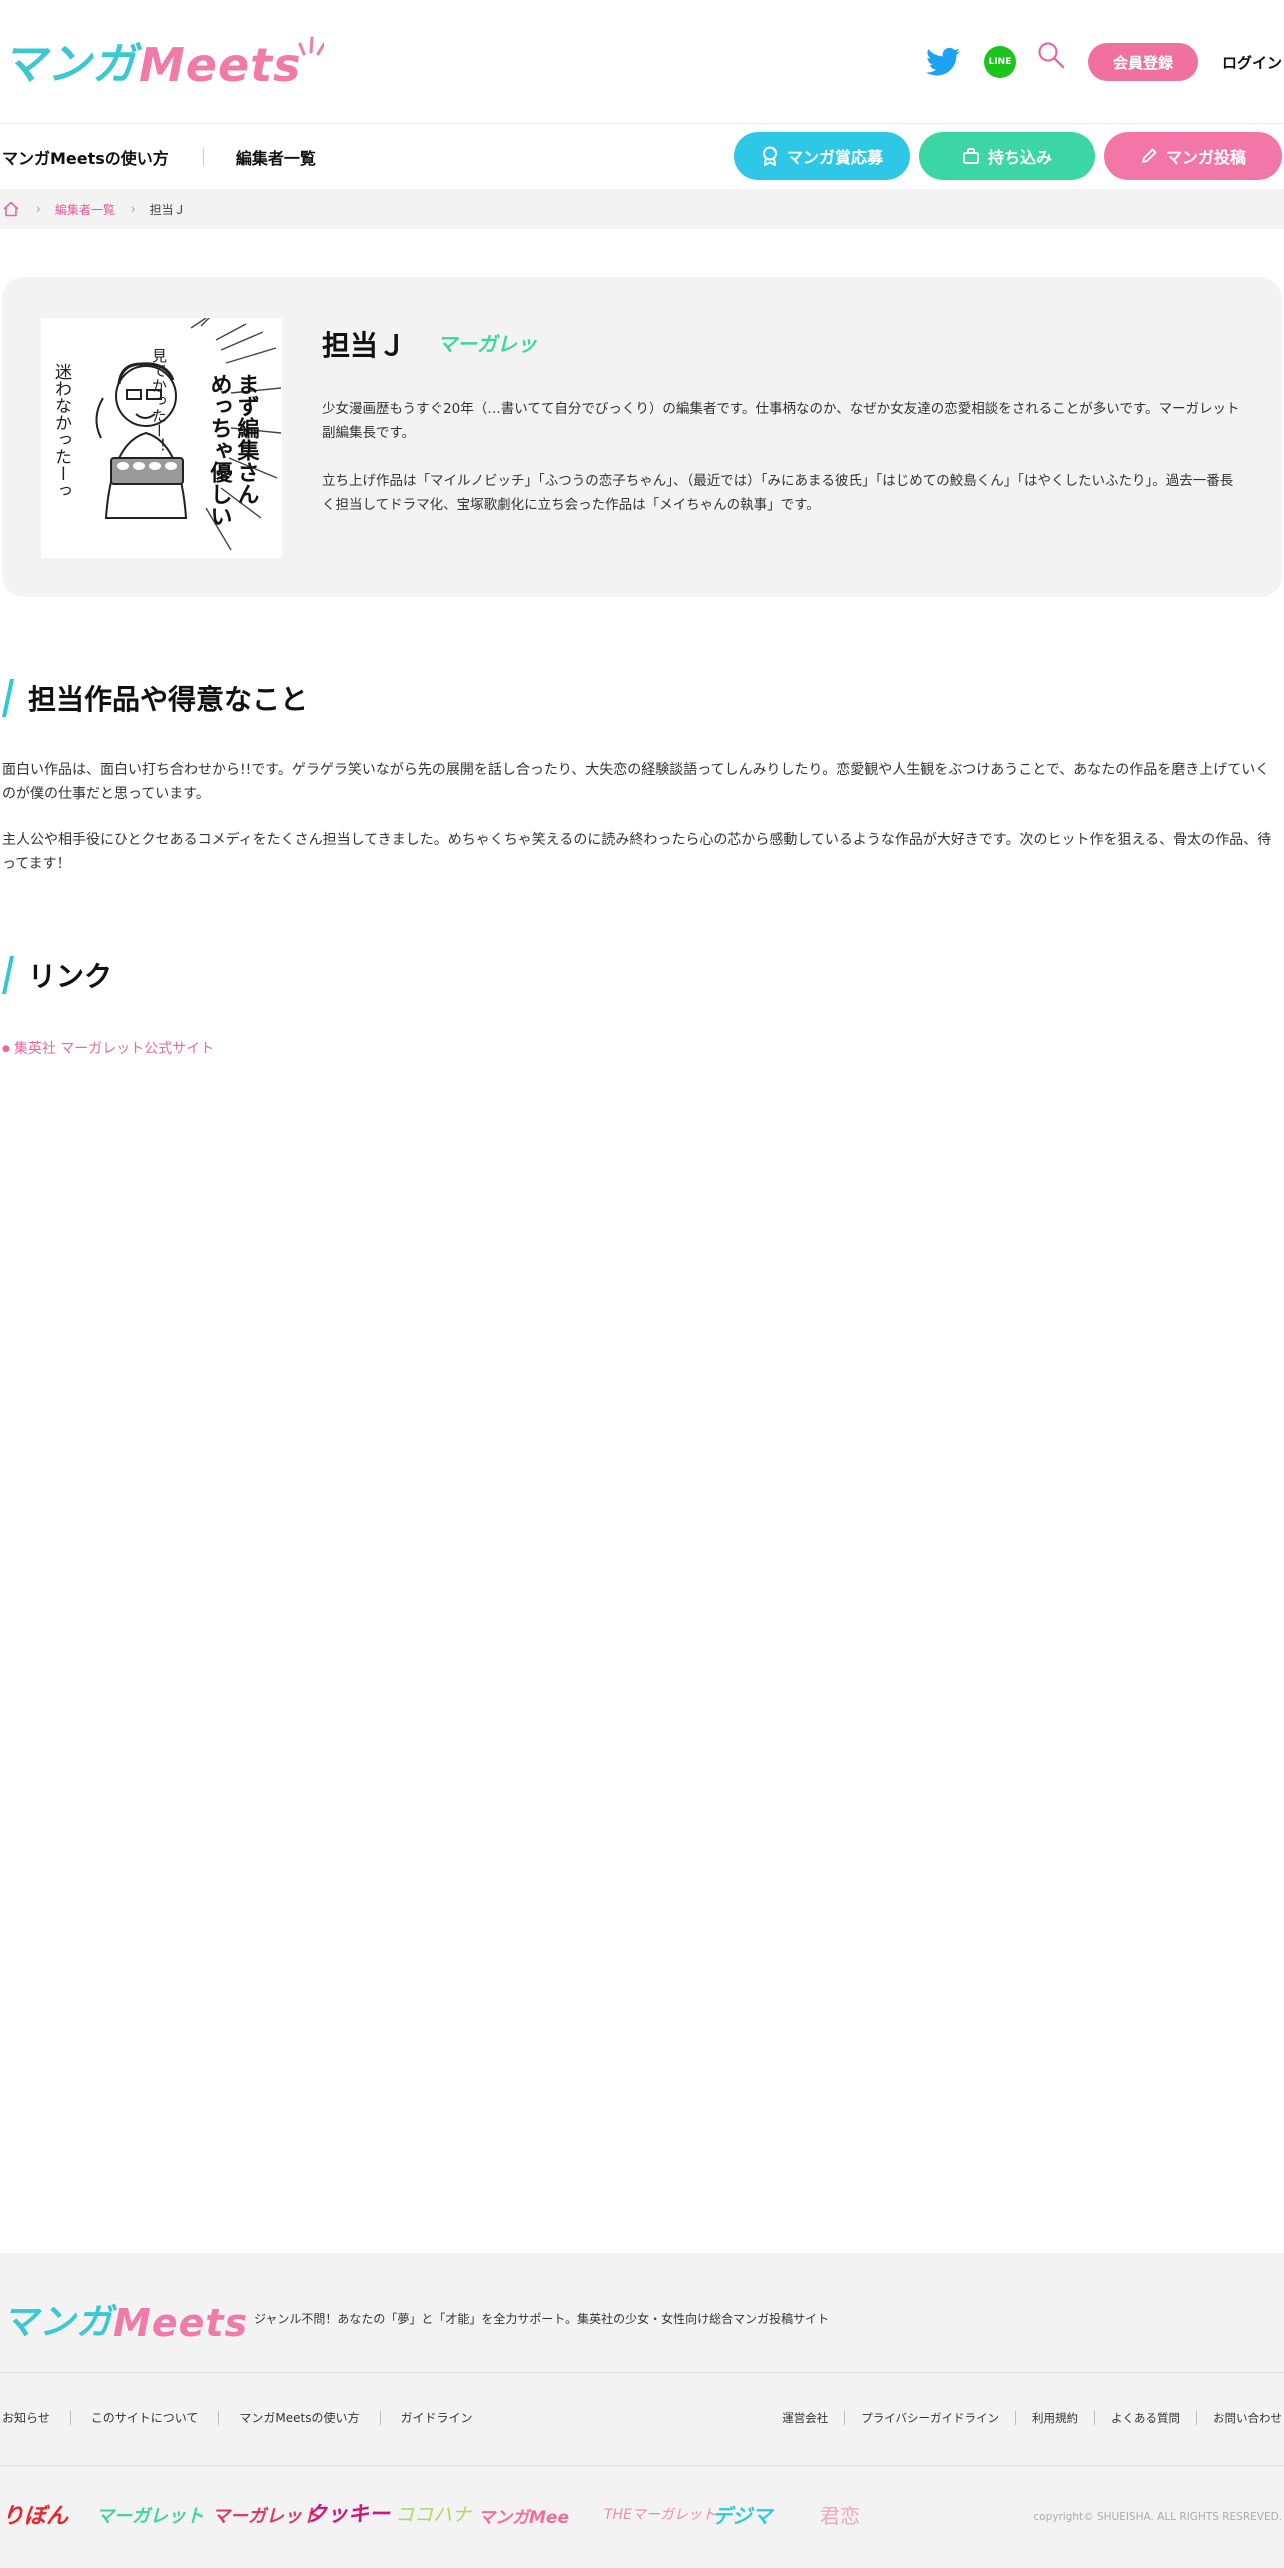 Image resolution: width=1284 pixels, height=2568 pixels. What do you see at coordinates (203, 156) in the screenshot?
I see `nav-divider` at bounding box center [203, 156].